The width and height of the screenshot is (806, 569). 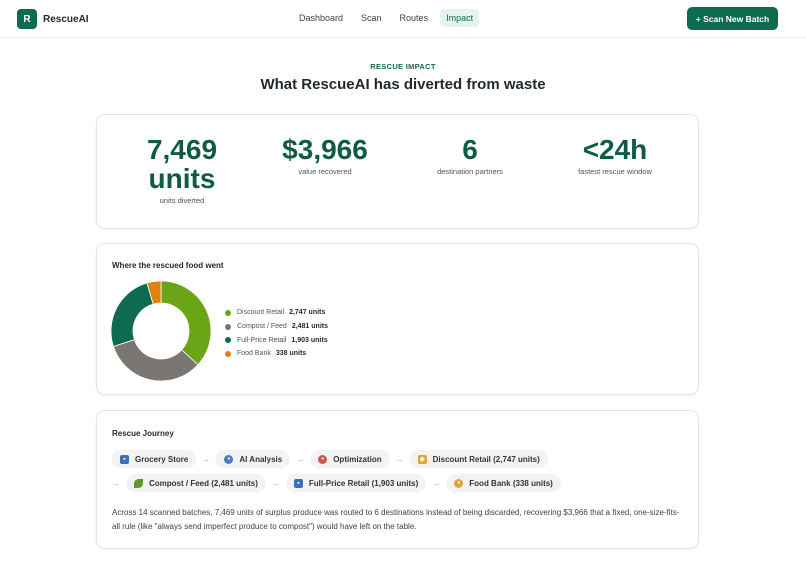 I want to click on journey-step-label: AI Analysis, so click(x=261, y=459).